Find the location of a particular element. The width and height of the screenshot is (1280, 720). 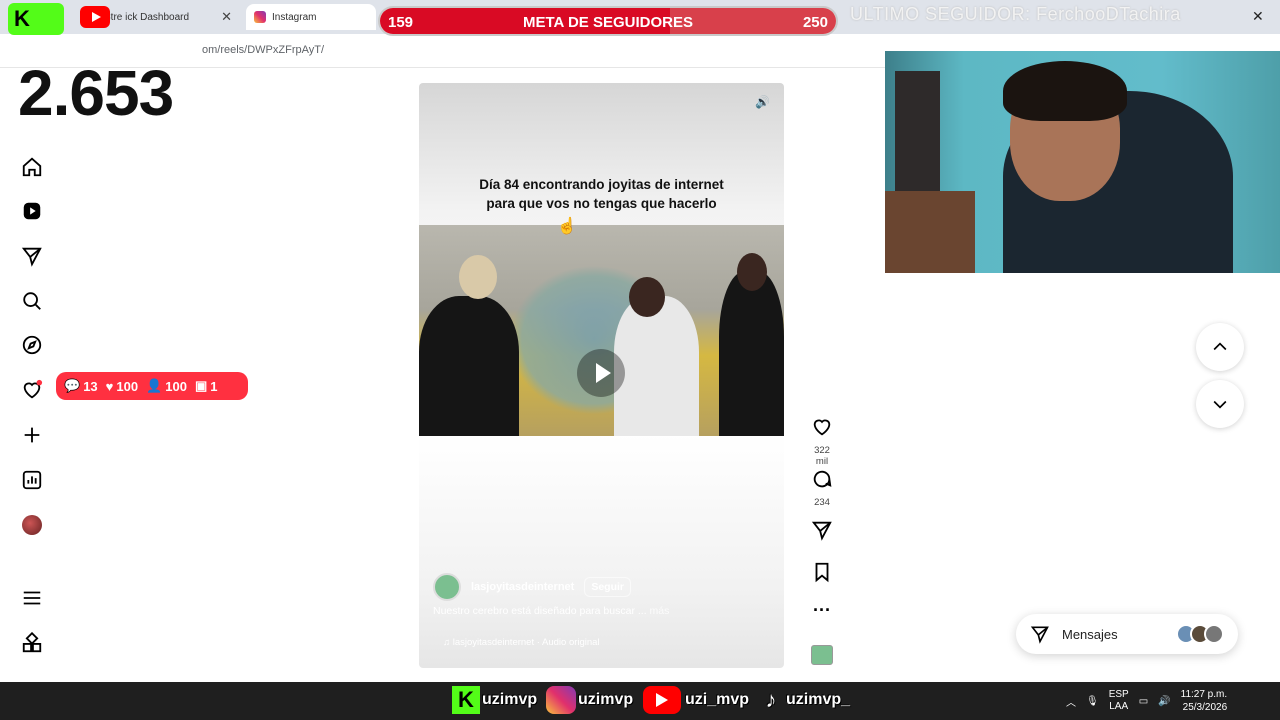

webcam-streamer-hair is located at coordinates (1065, 91).